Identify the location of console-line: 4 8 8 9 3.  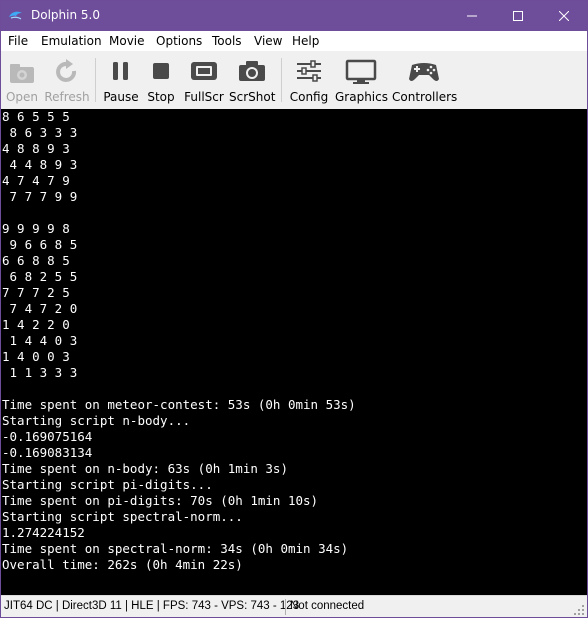
(36, 148).